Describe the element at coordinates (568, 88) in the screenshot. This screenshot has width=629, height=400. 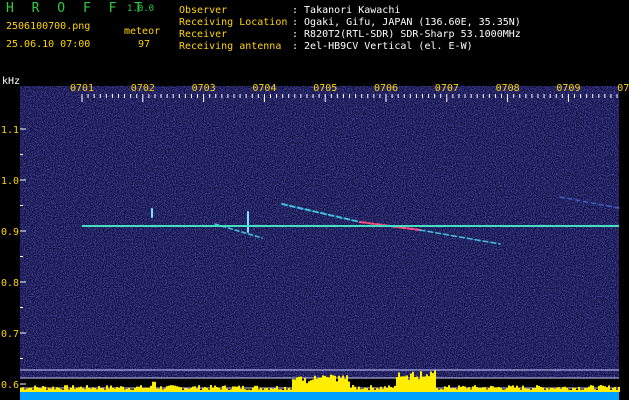
I see `x-tick-label: 0709` at that location.